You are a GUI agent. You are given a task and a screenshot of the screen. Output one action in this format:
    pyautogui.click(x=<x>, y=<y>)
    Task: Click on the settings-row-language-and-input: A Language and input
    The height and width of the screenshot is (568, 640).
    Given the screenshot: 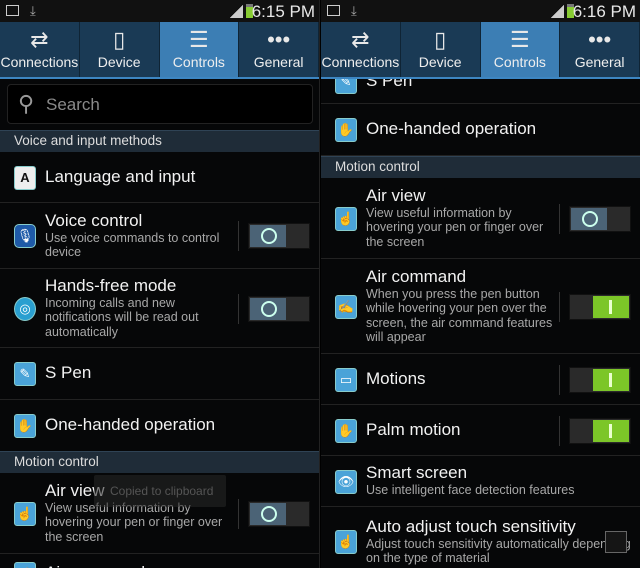 What is the action you would take?
    pyautogui.click(x=159, y=177)
    